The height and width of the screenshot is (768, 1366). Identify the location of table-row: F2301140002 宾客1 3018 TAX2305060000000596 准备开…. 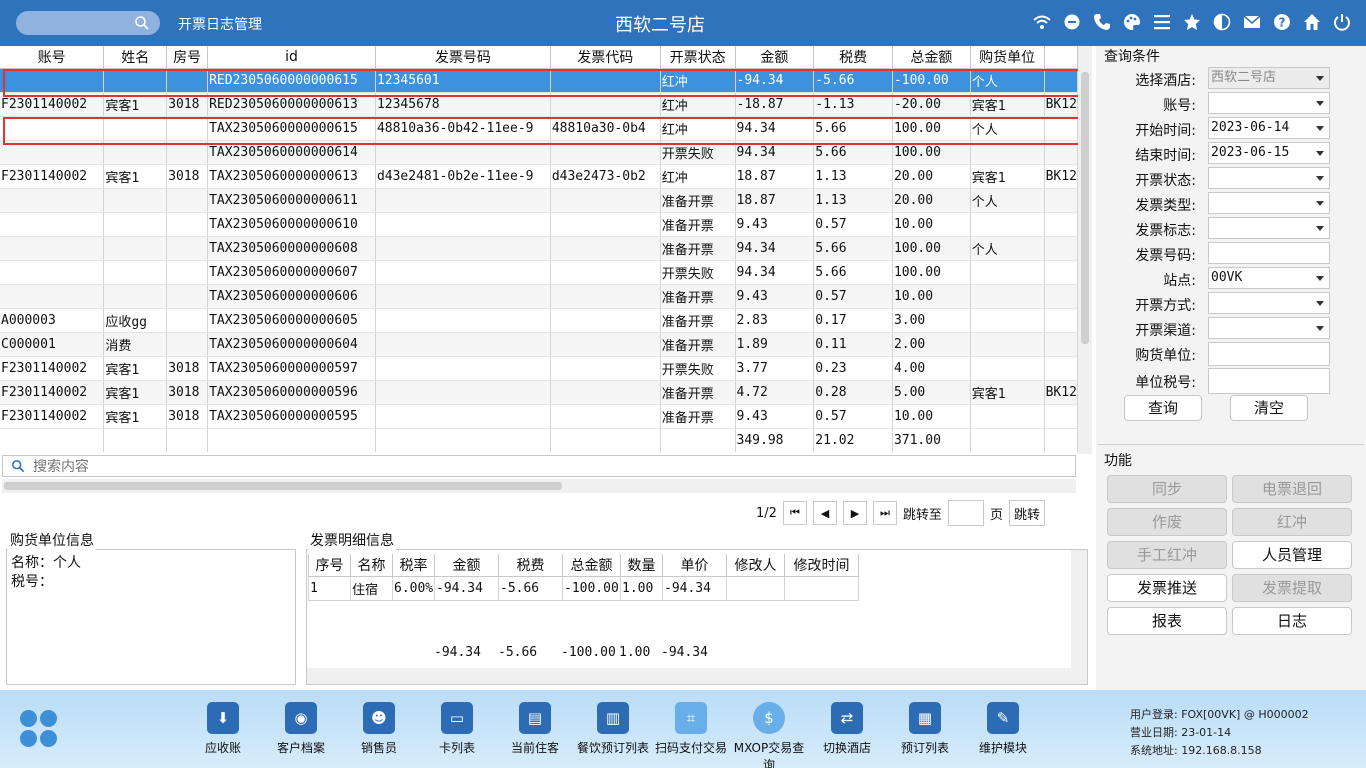
(539, 392).